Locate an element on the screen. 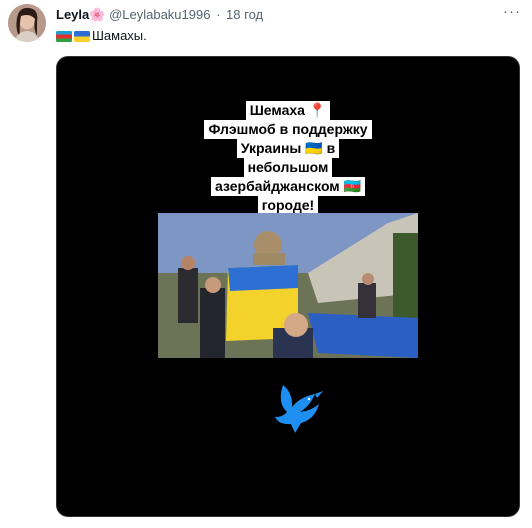  caption-line: небольшом is located at coordinates (288, 167).